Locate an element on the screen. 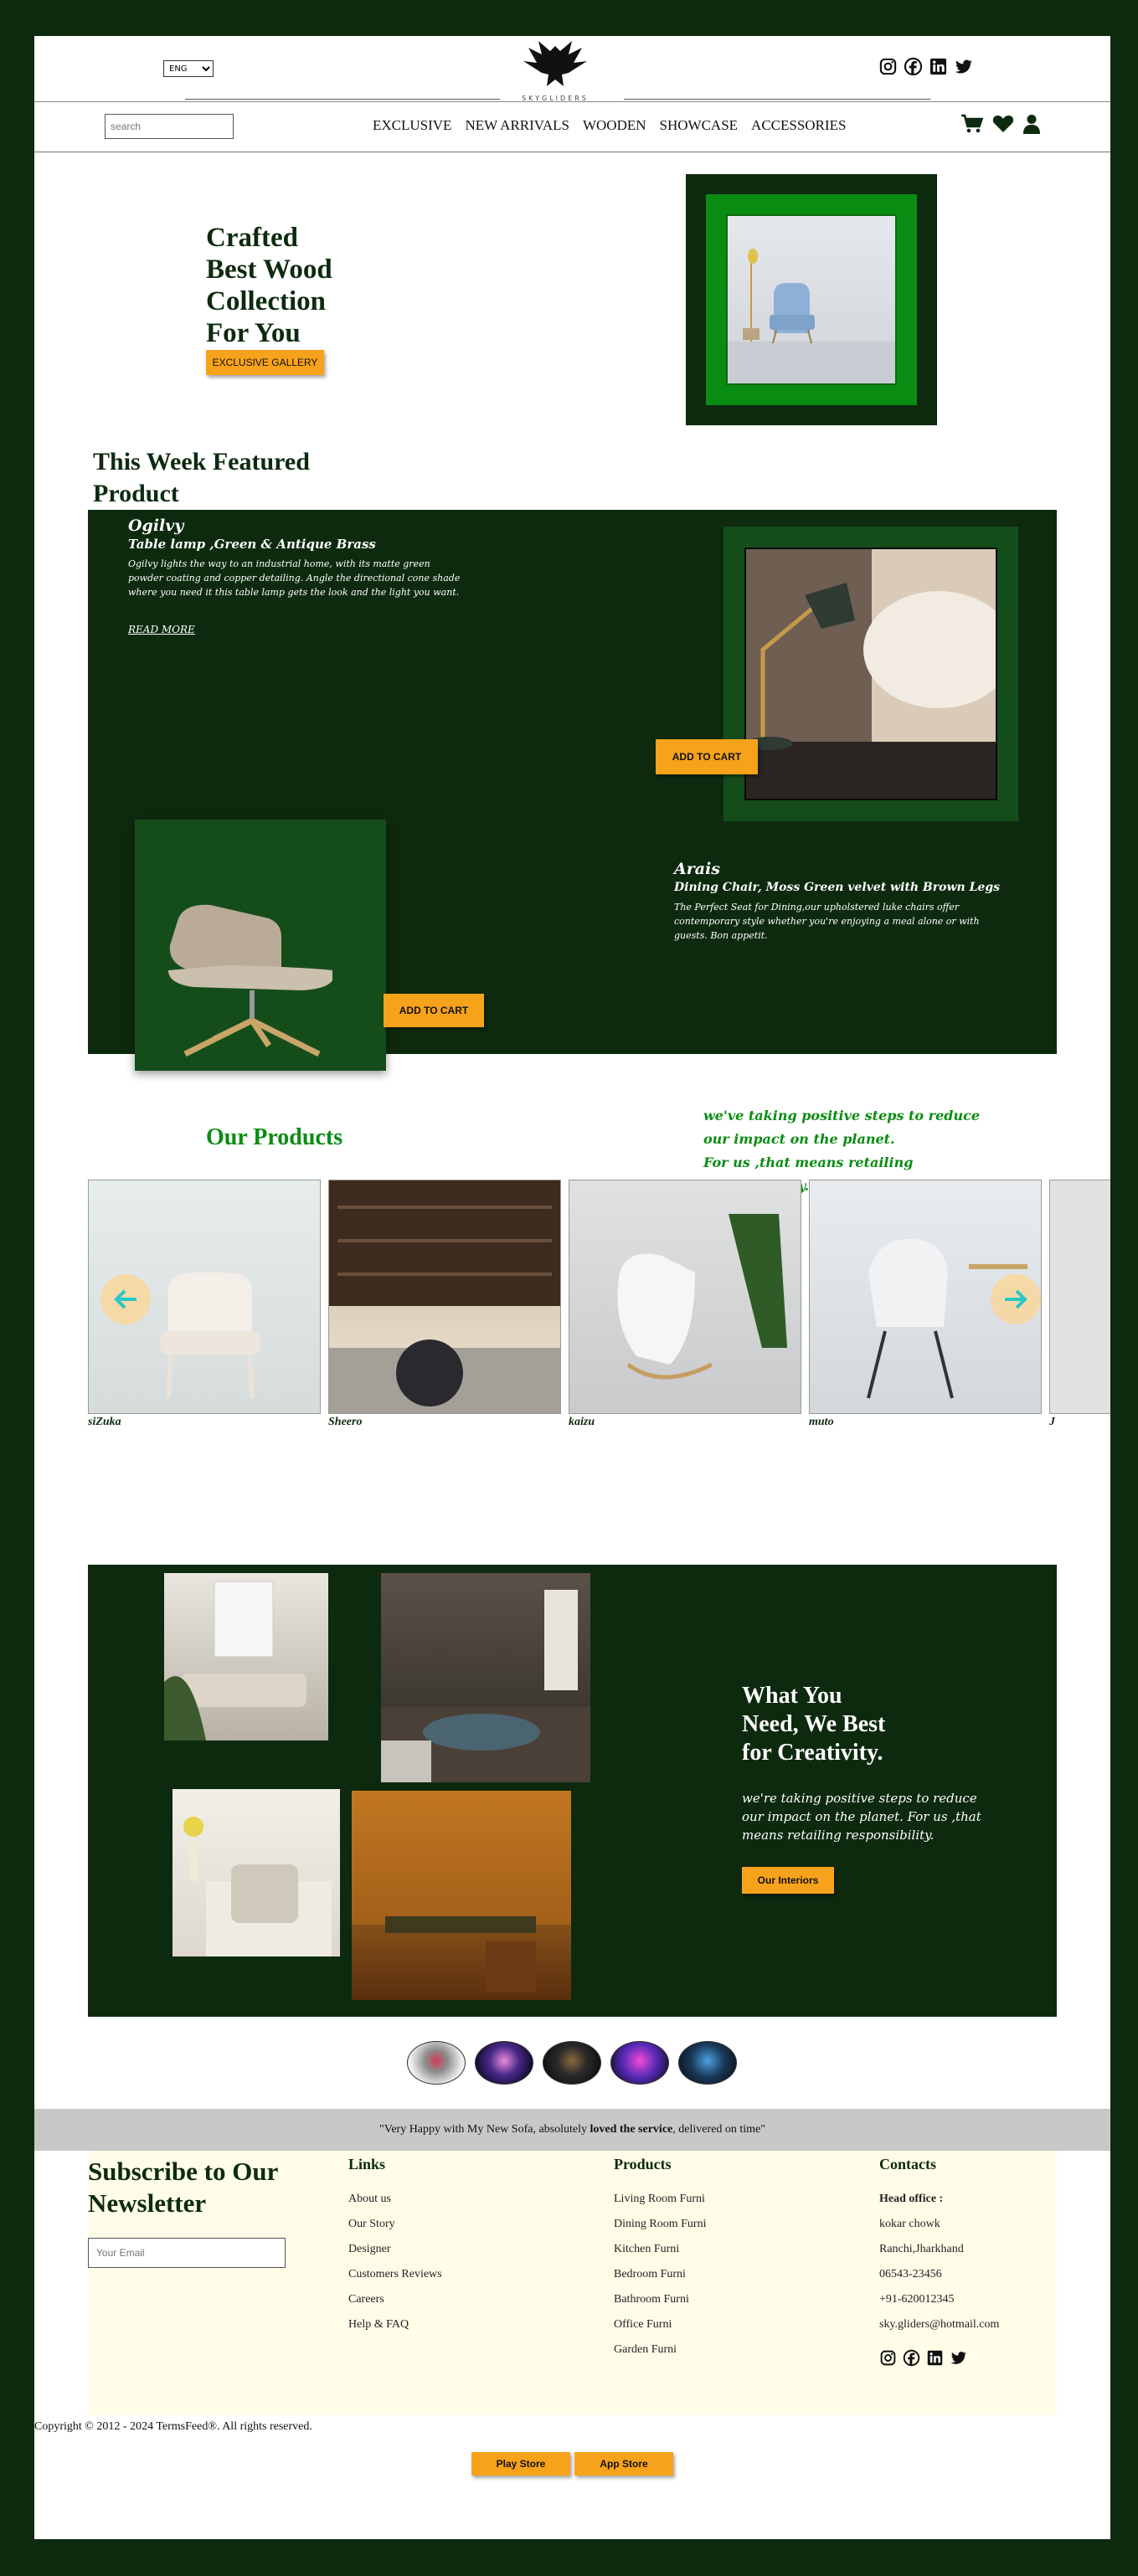 The image size is (1138, 2576). newsletter-title: Subscribe to Our Newsletter is located at coordinates (183, 2188).